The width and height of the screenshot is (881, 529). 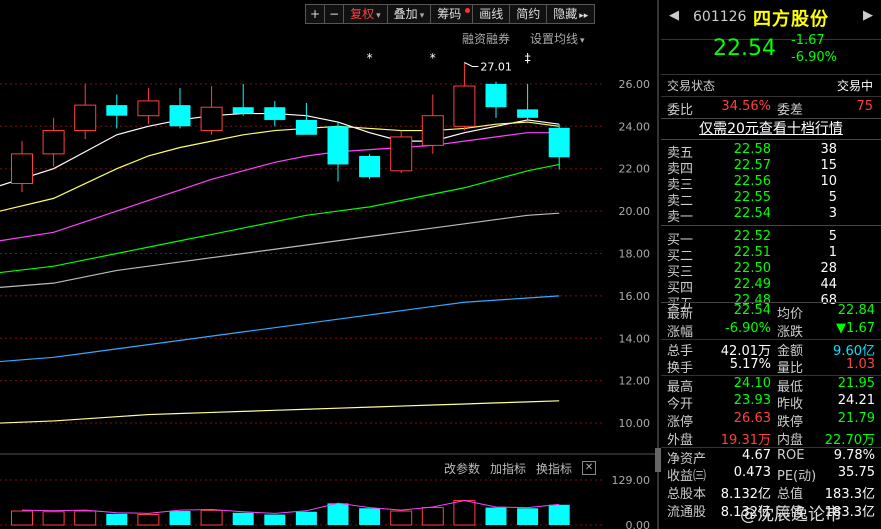 I want to click on ask-row: 卖四 22.57 15, so click(x=771, y=167).